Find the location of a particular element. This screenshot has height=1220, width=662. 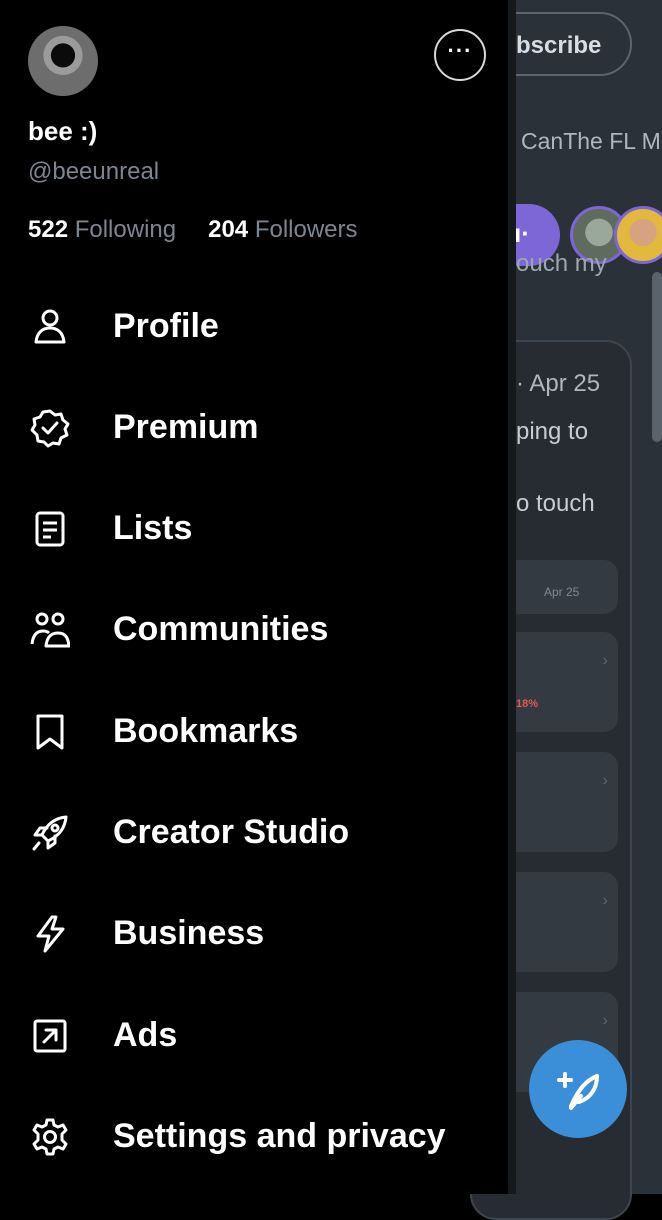

post-text-line: o touch is located at coordinates (555, 503).